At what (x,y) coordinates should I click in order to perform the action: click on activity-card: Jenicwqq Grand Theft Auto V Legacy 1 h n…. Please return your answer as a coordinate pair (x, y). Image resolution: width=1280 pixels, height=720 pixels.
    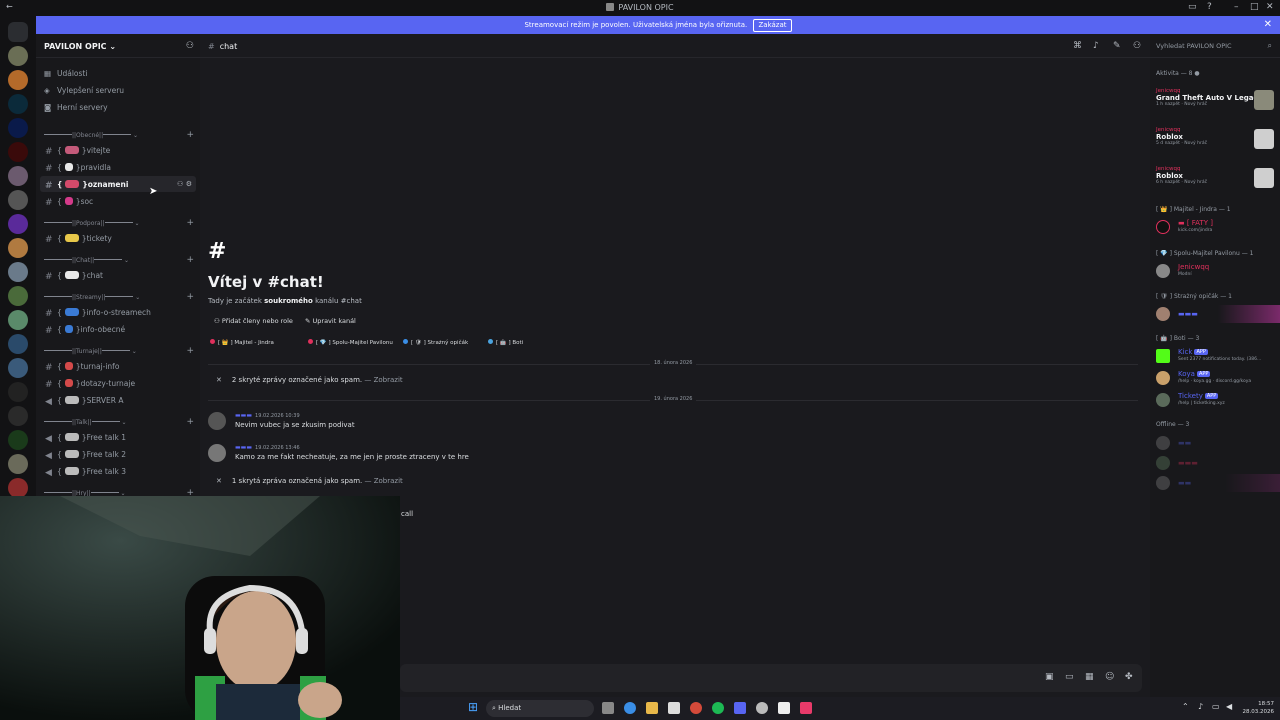
    Looking at the image, I should click on (1216, 99).